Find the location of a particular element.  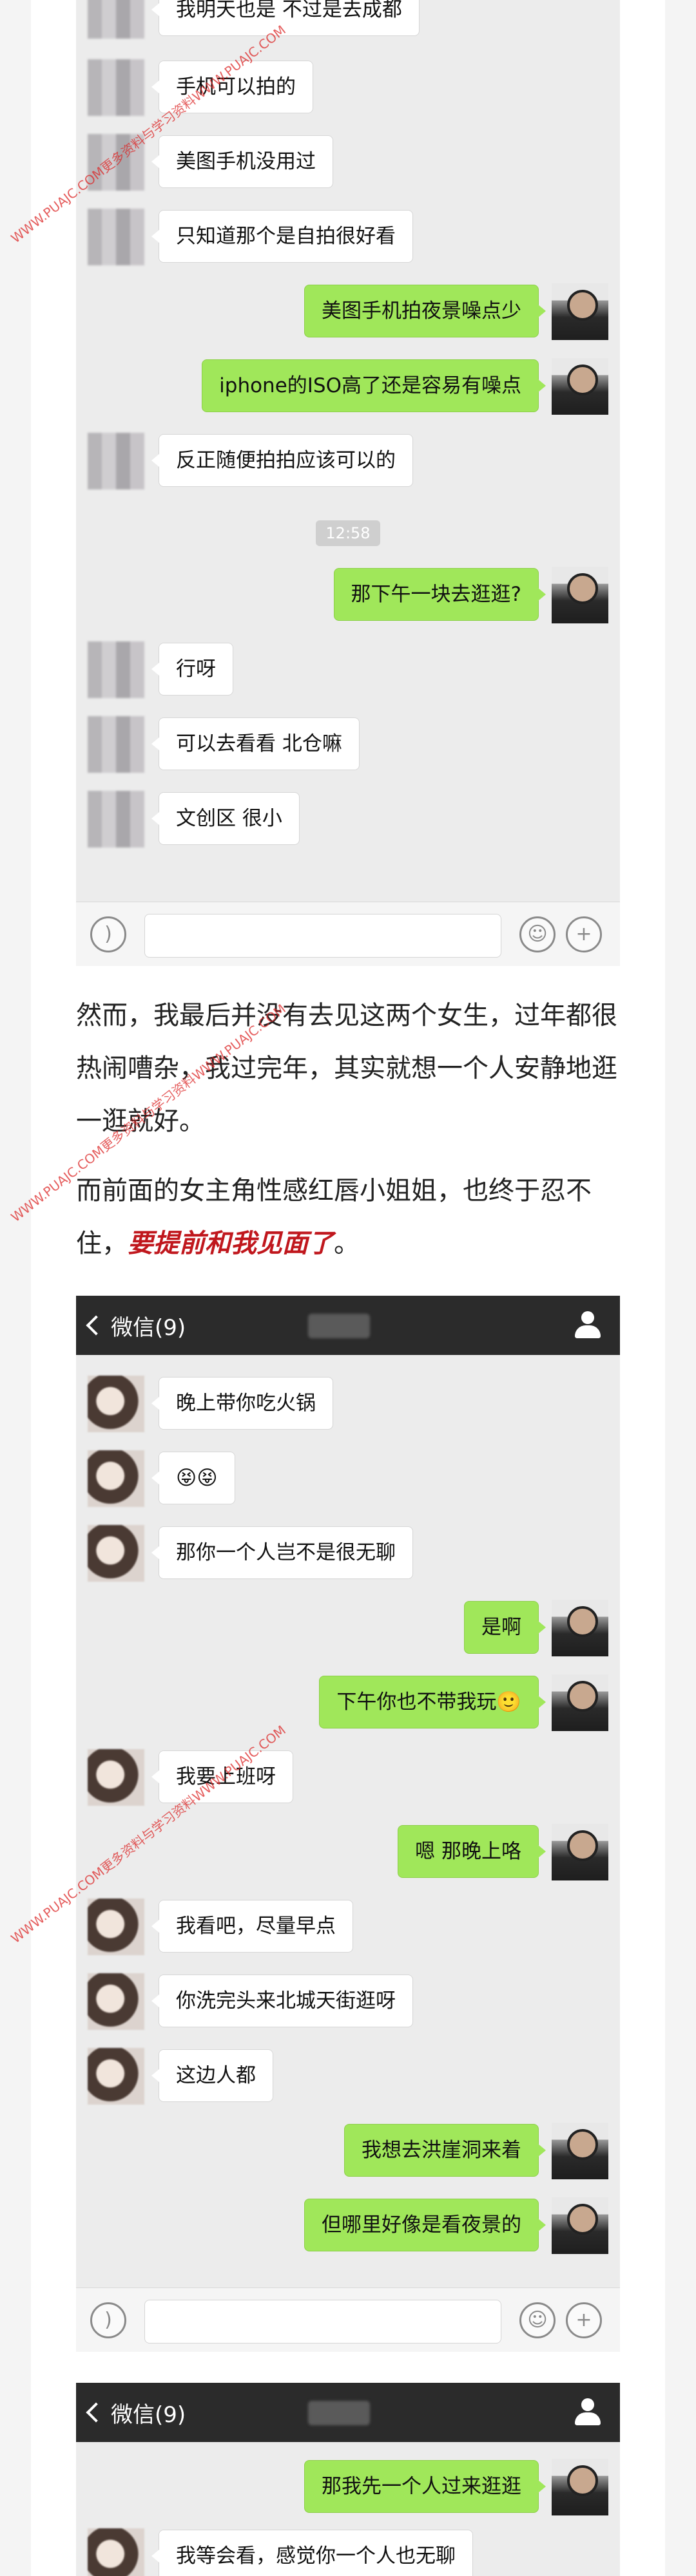

chat-message: 行呀 is located at coordinates (348, 670).